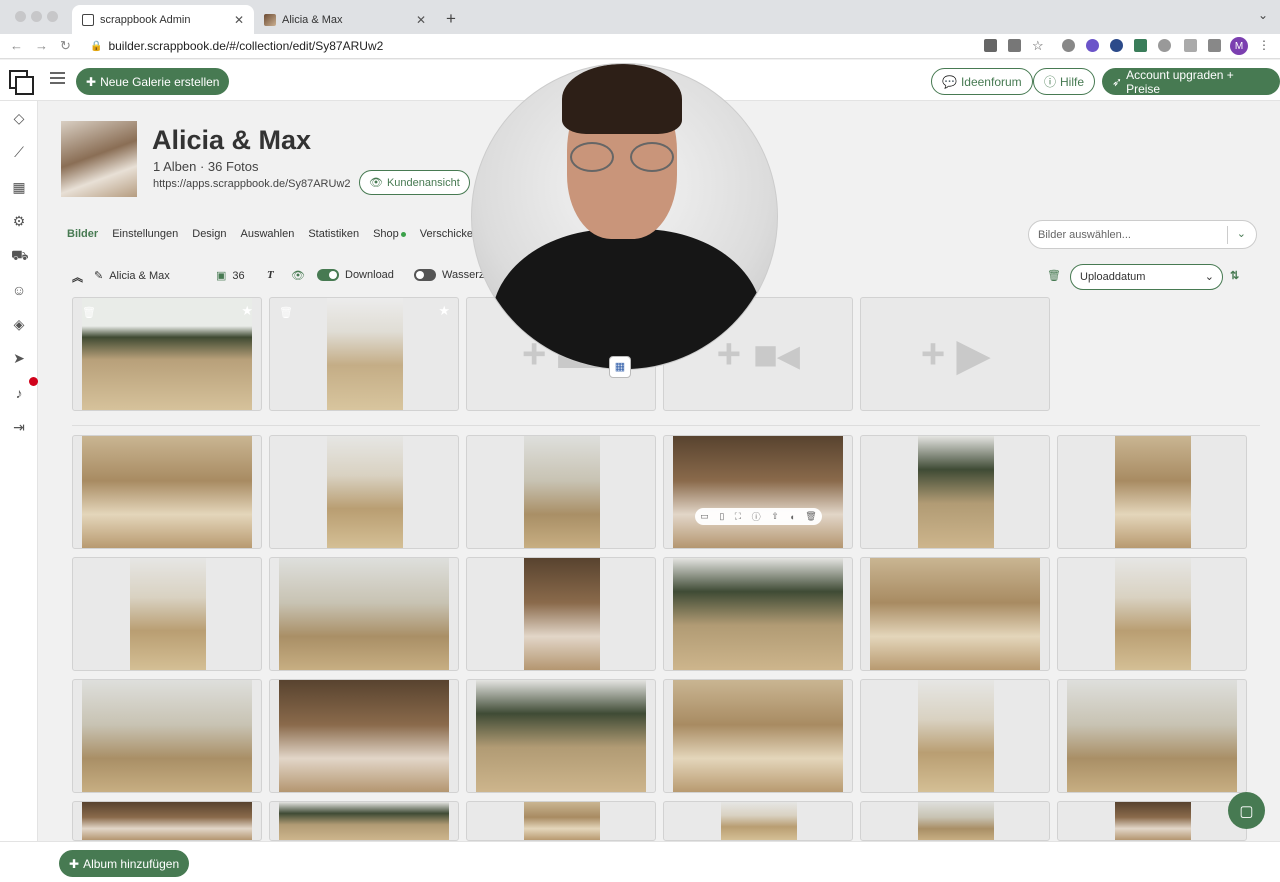 This screenshot has height=882, width=1280. Describe the element at coordinates (328, 275) in the screenshot. I see `download-switch` at that location.